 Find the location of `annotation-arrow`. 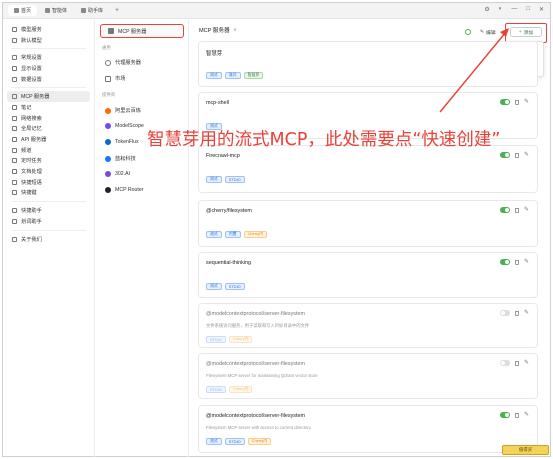

annotation-arrow is located at coordinates (474, 70).